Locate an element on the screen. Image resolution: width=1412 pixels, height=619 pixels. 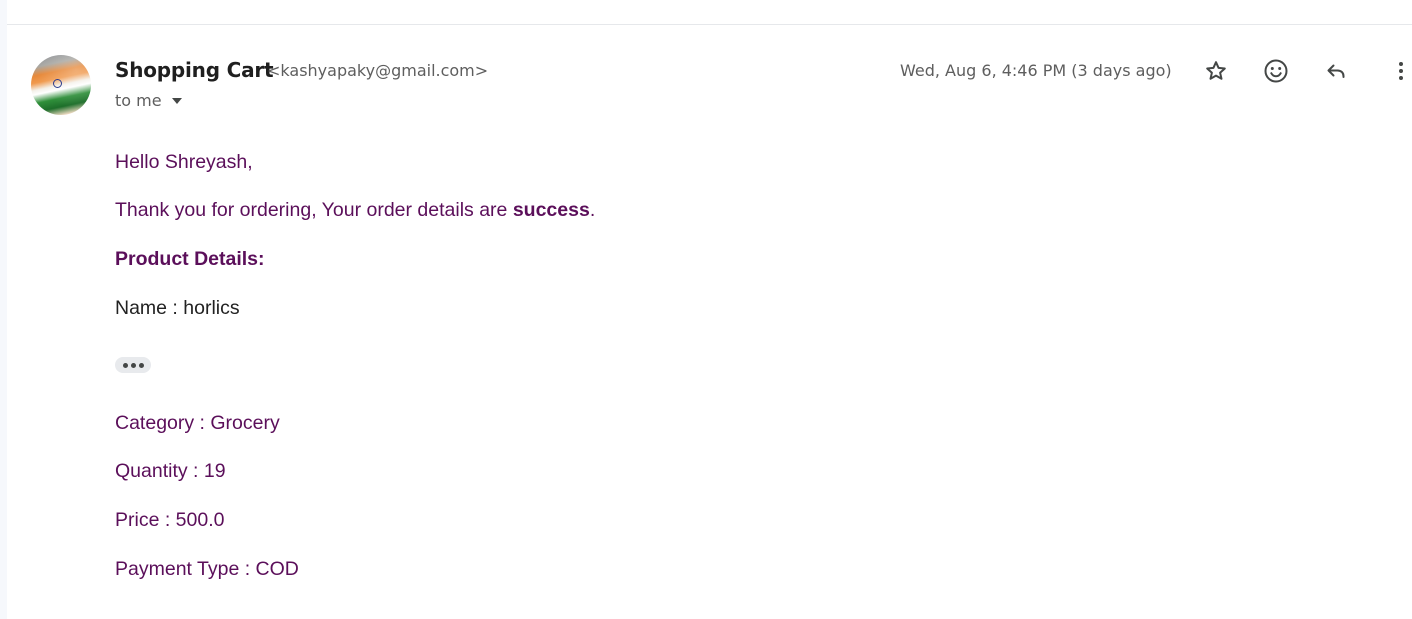
price-line: Price : 500.0 is located at coordinates (170, 520).